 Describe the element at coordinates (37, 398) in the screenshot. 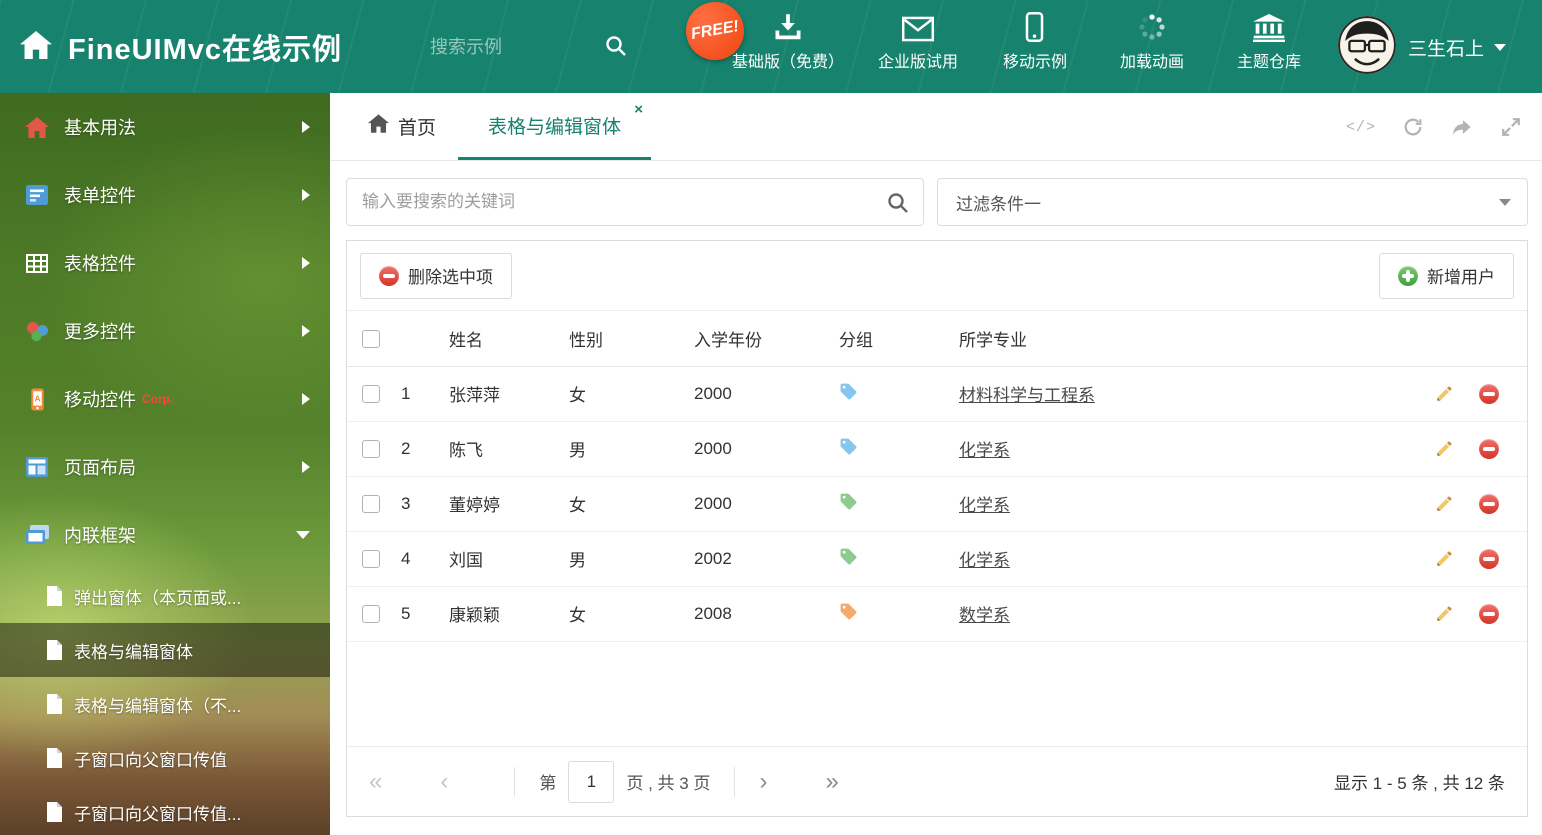

I see `svg-text: A` at that location.